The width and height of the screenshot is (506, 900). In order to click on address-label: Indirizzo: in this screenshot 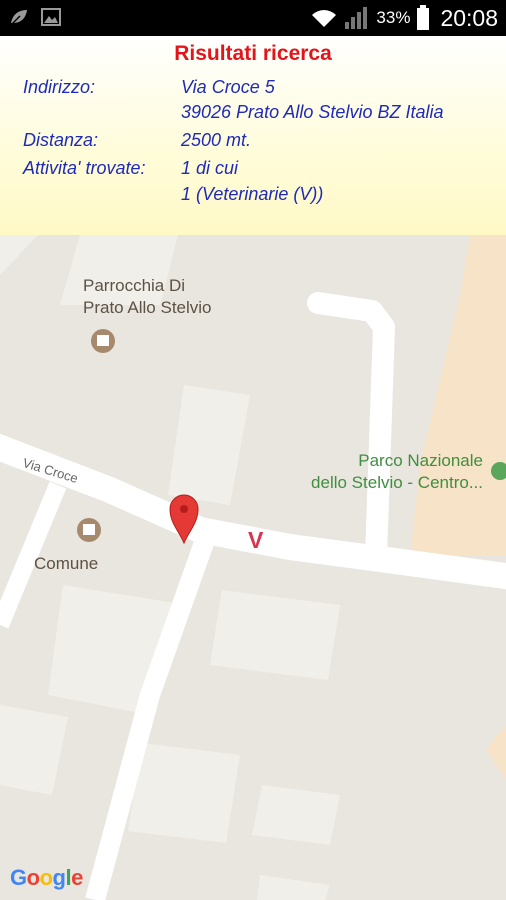, I will do `click(59, 87)`.